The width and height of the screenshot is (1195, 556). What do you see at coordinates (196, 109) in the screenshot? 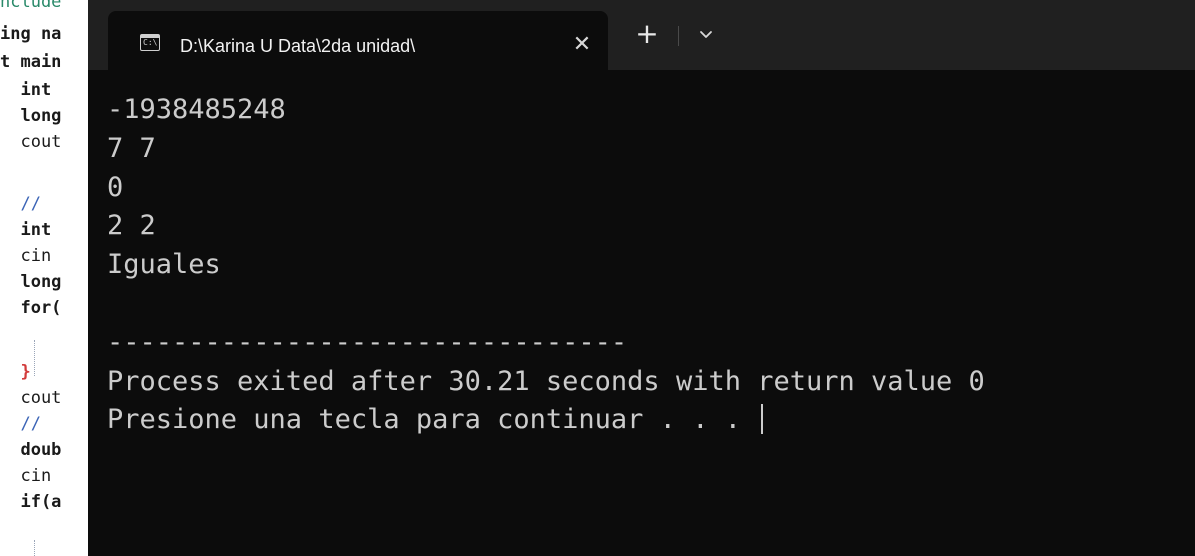
I see `output-line: -1938485248` at bounding box center [196, 109].